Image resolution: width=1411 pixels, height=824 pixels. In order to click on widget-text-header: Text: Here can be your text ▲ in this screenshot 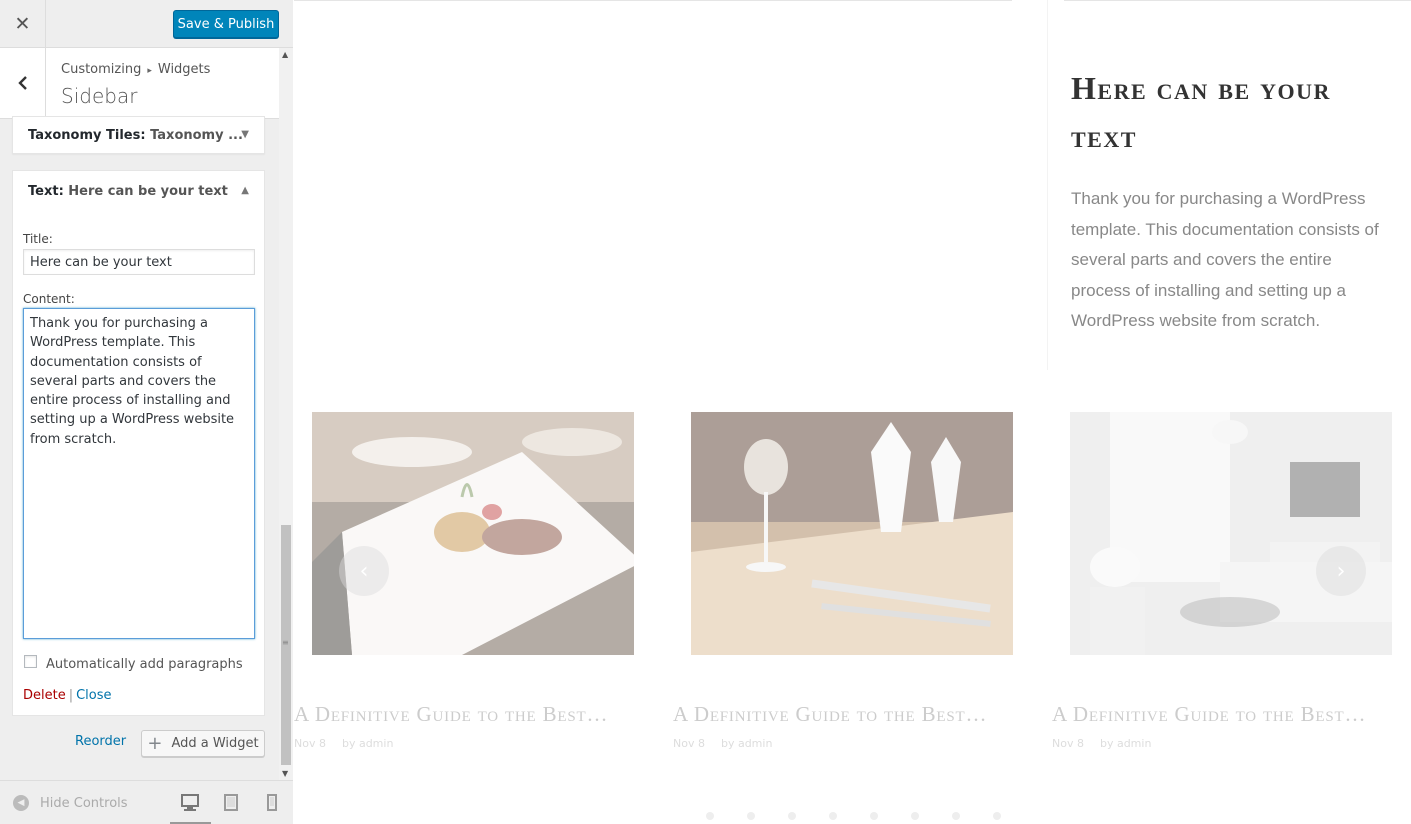, I will do `click(138, 192)`.